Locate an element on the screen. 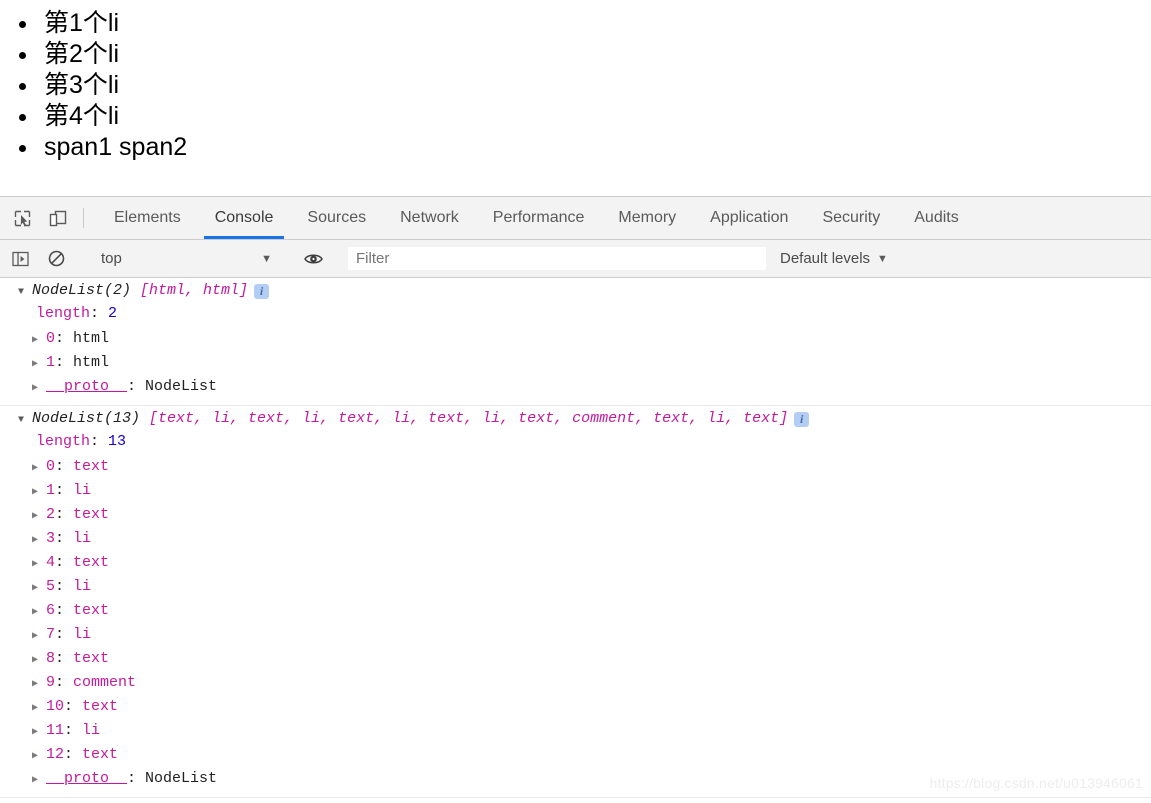 This screenshot has height=803, width=1151. console-property-row: 5: li is located at coordinates (575, 589).